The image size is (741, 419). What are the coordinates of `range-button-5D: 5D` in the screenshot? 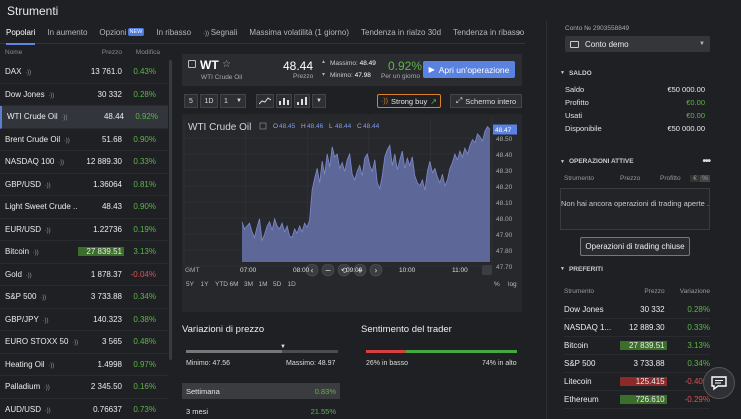 It's located at (277, 284).